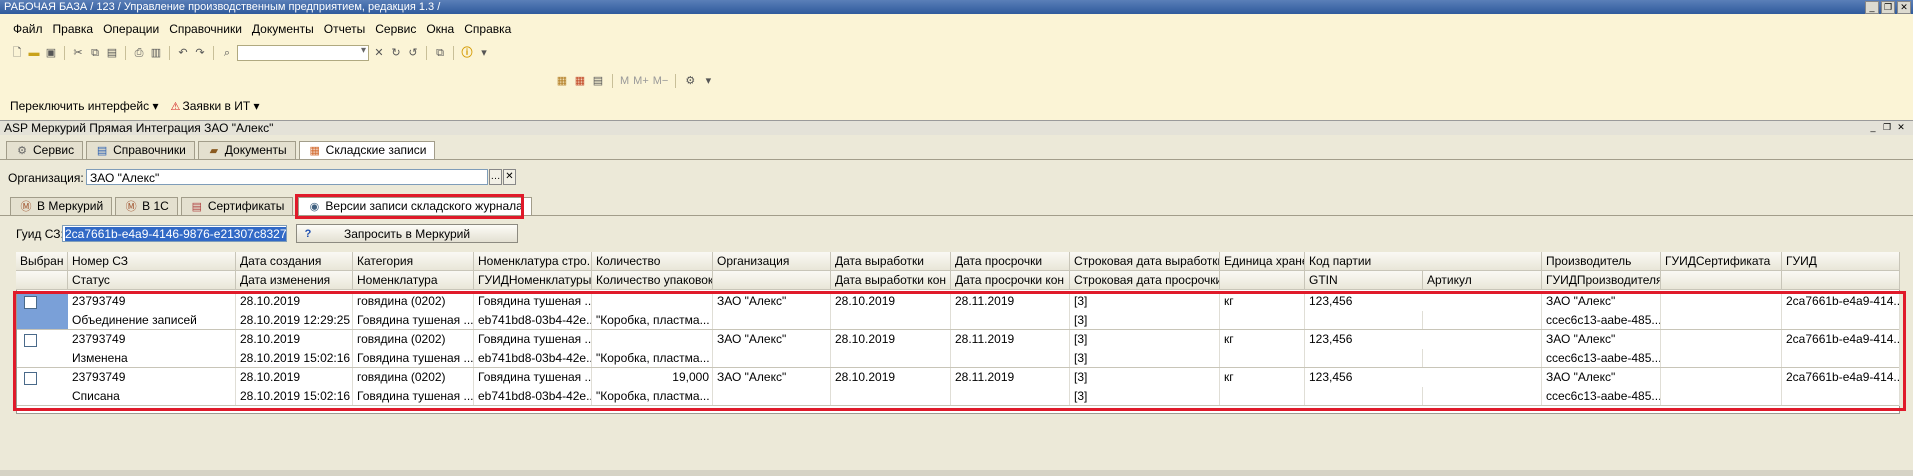  I want to click on column-header: Дата выработки, so click(891, 261).